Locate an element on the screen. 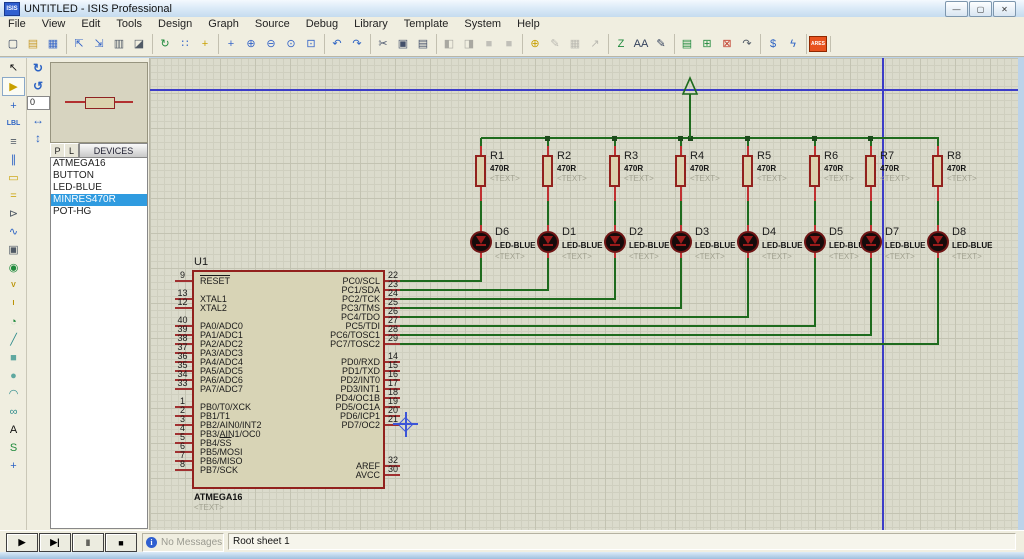 This screenshot has height=559, width=1024. remove-sheet-icon: ⊠ is located at coordinates (727, 44).